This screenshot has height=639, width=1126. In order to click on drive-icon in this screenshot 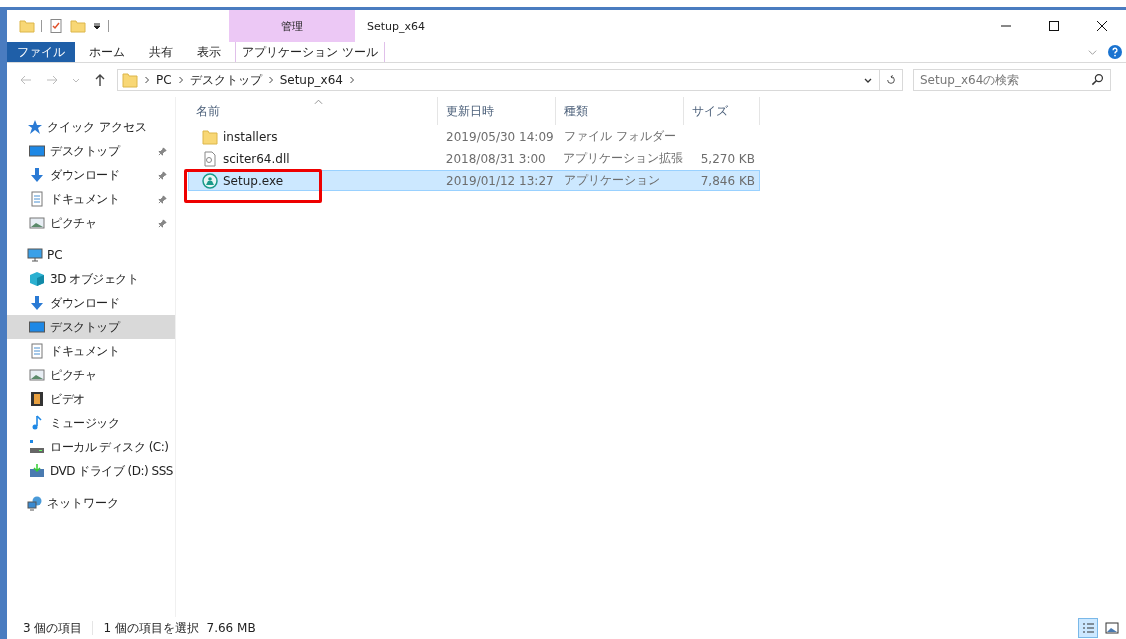, I will do `click(37, 447)`.